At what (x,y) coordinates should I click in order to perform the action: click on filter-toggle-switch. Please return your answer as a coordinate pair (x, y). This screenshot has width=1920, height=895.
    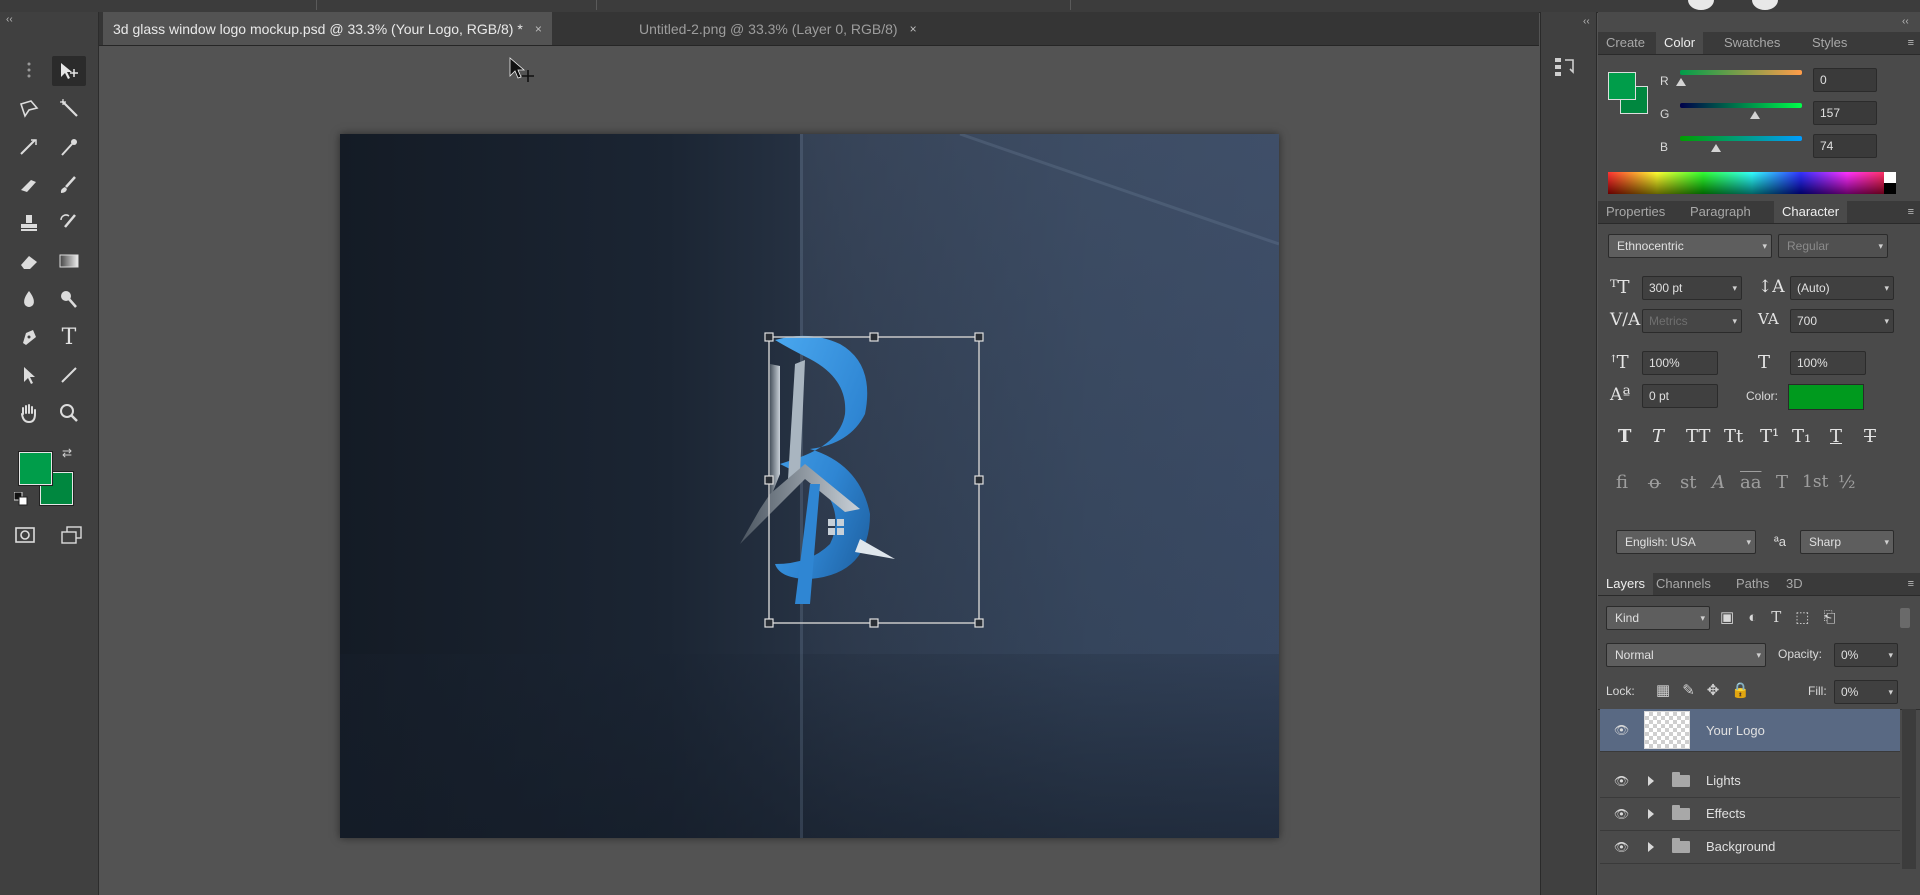
    Looking at the image, I should click on (1905, 618).